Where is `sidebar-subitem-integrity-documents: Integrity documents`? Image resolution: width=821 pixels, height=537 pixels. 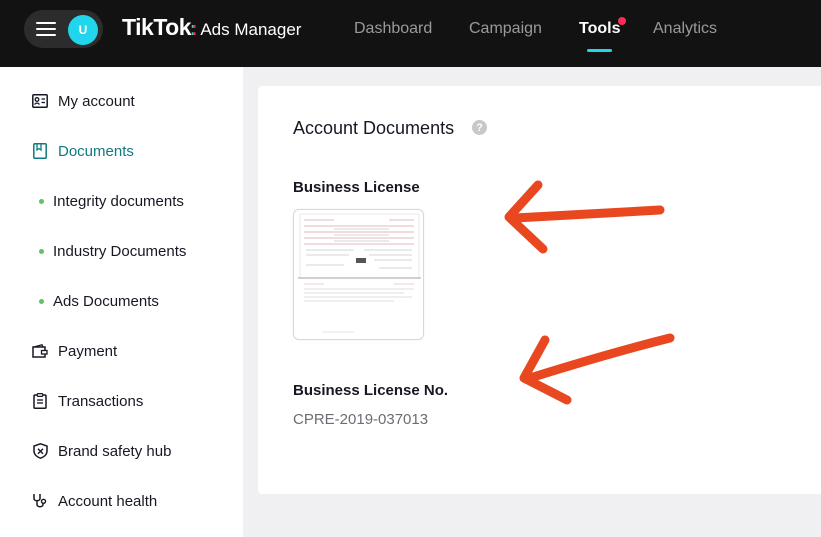
sidebar-subitem-integrity-documents: Integrity documents is located at coordinates (111, 201).